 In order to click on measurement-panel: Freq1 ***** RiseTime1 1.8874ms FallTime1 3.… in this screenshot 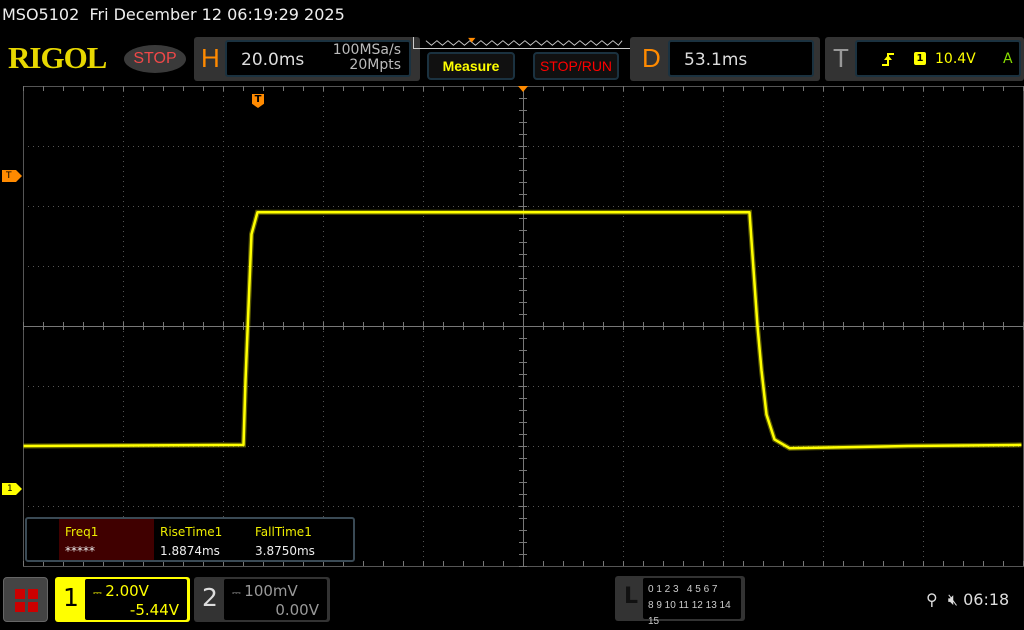, I will do `click(190, 539)`.